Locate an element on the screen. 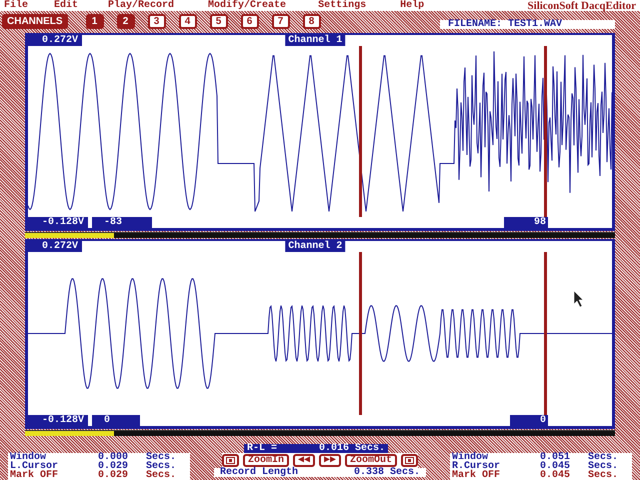 This screenshot has width=640, height=480. zoom-control-button: ◀◀ is located at coordinates (303, 460).